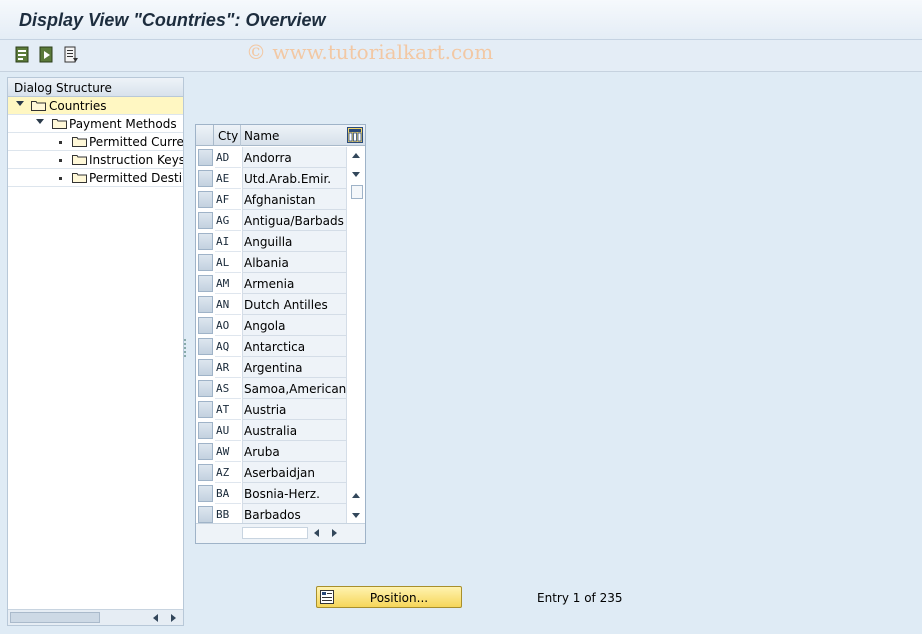 The height and width of the screenshot is (634, 922). What do you see at coordinates (355, 335) in the screenshot?
I see `table-vertical-scrollbar` at bounding box center [355, 335].